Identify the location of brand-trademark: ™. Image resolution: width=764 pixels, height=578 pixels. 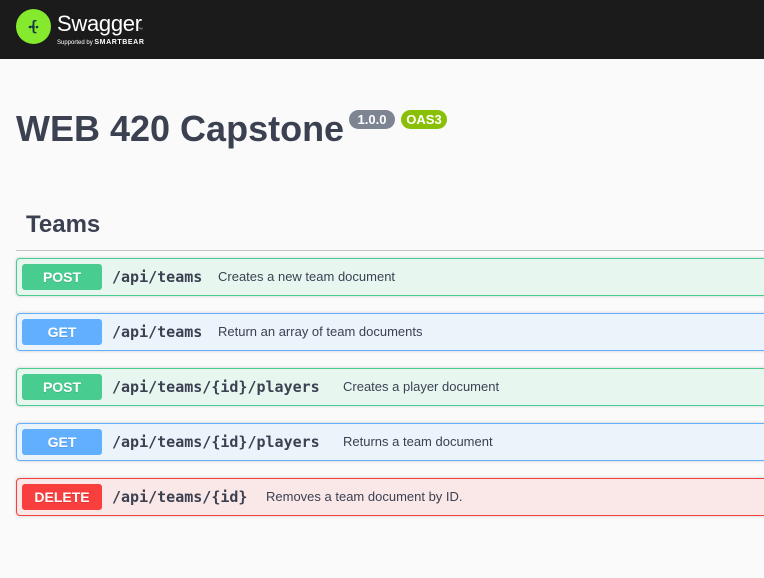
(140, 30).